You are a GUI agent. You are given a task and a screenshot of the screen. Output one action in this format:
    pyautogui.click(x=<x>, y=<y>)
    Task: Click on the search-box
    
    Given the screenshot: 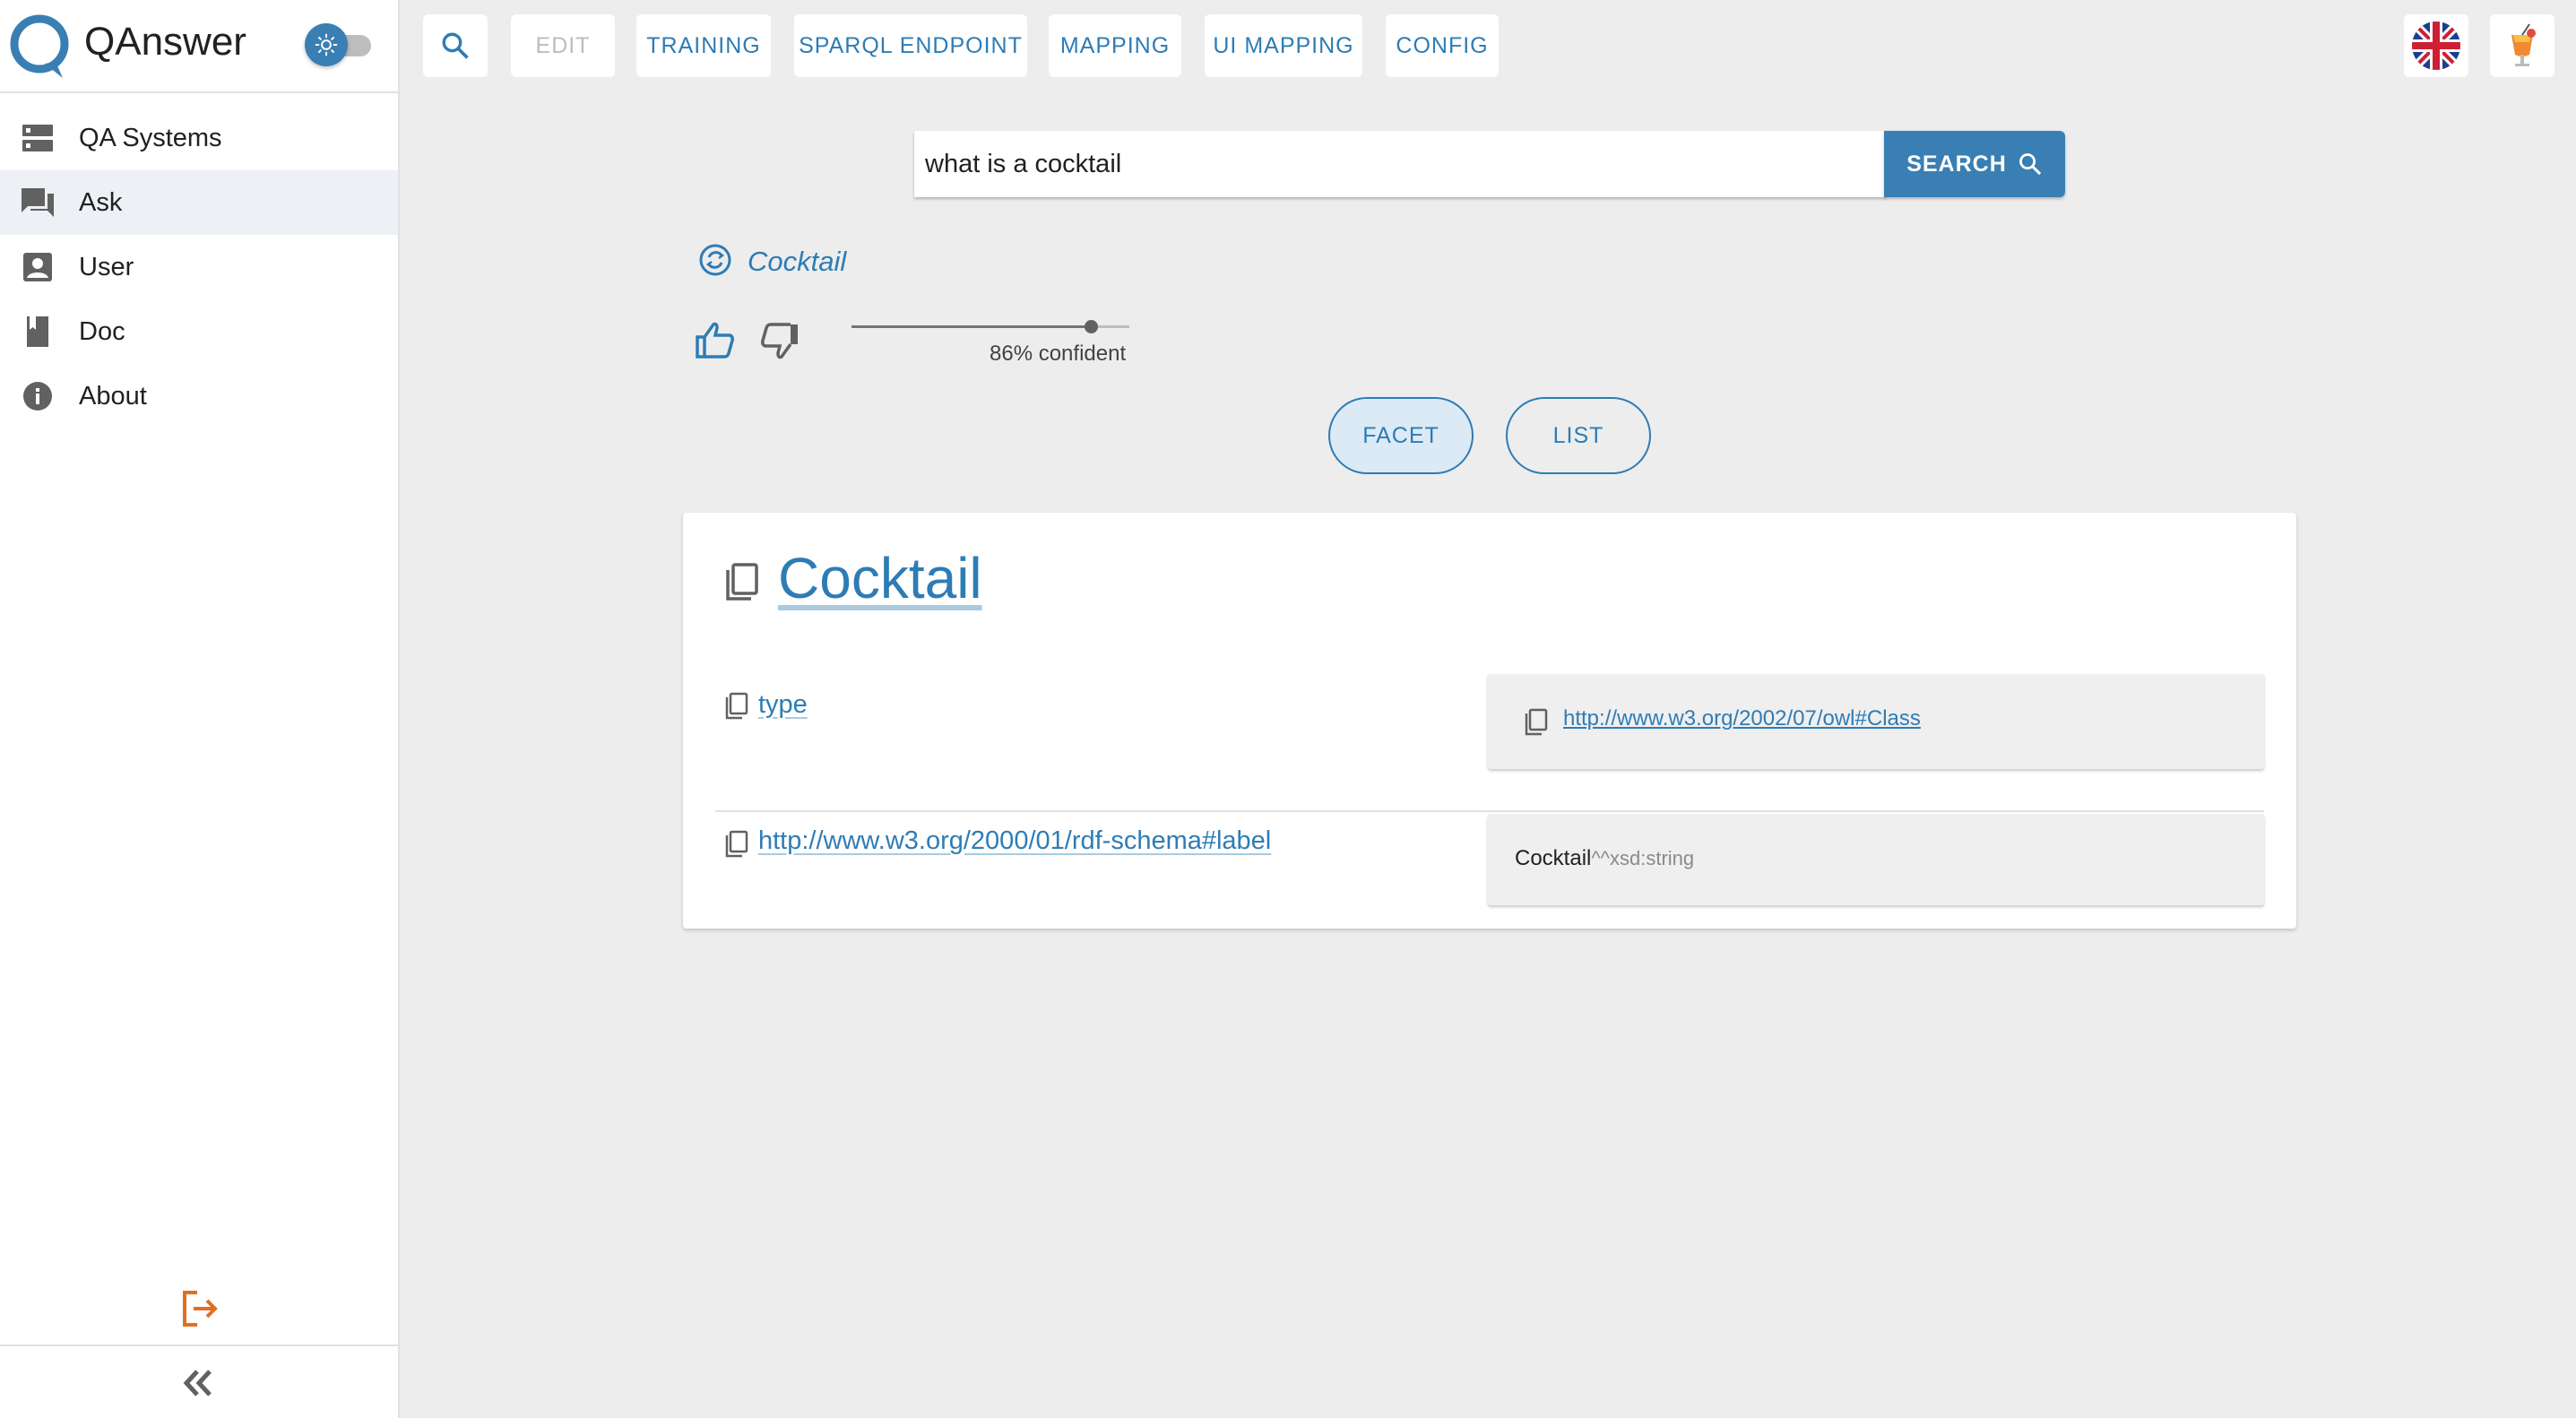 What is the action you would take?
    pyautogui.click(x=1400, y=164)
    